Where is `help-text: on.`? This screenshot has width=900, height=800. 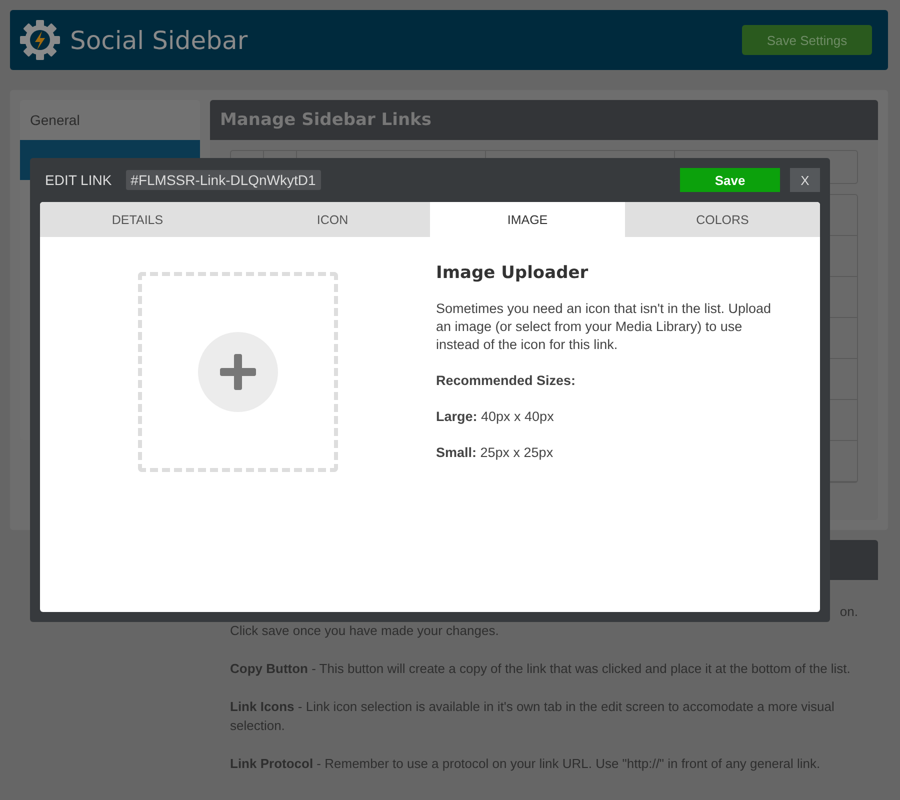
help-text: on. is located at coordinates (848, 612).